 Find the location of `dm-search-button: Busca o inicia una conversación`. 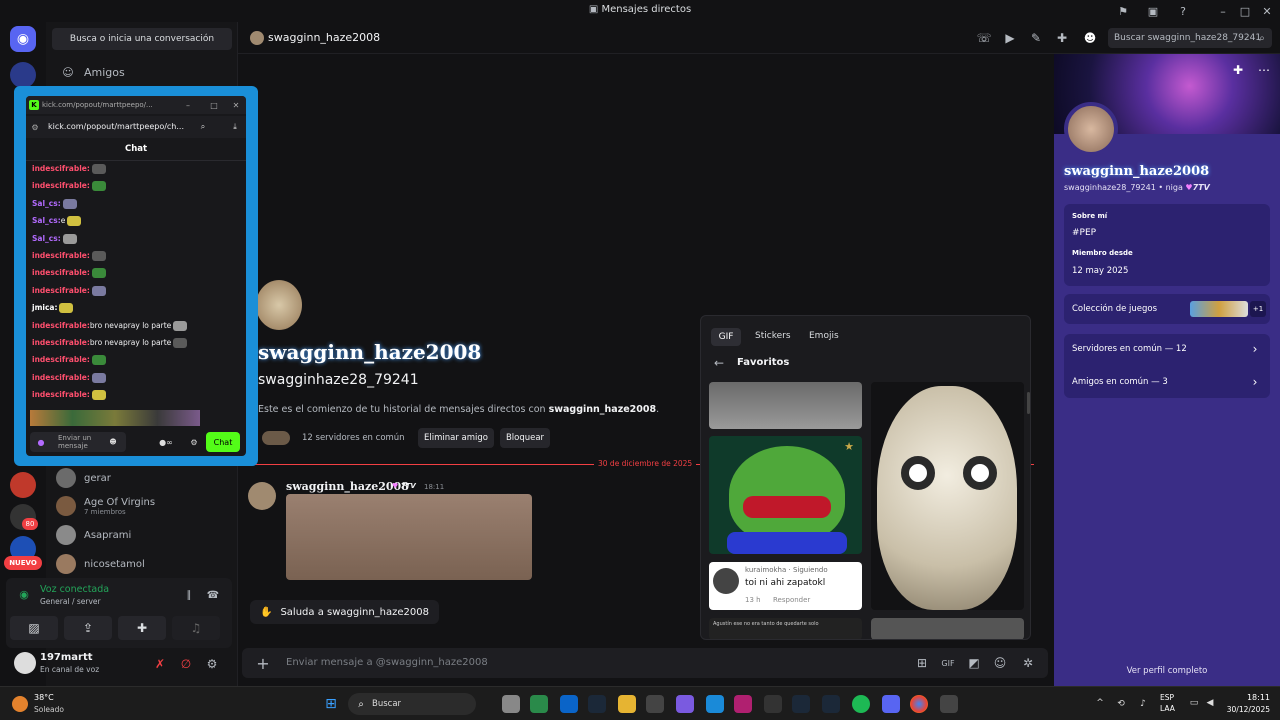

dm-search-button: Busca o inicia una conversación is located at coordinates (142, 39).